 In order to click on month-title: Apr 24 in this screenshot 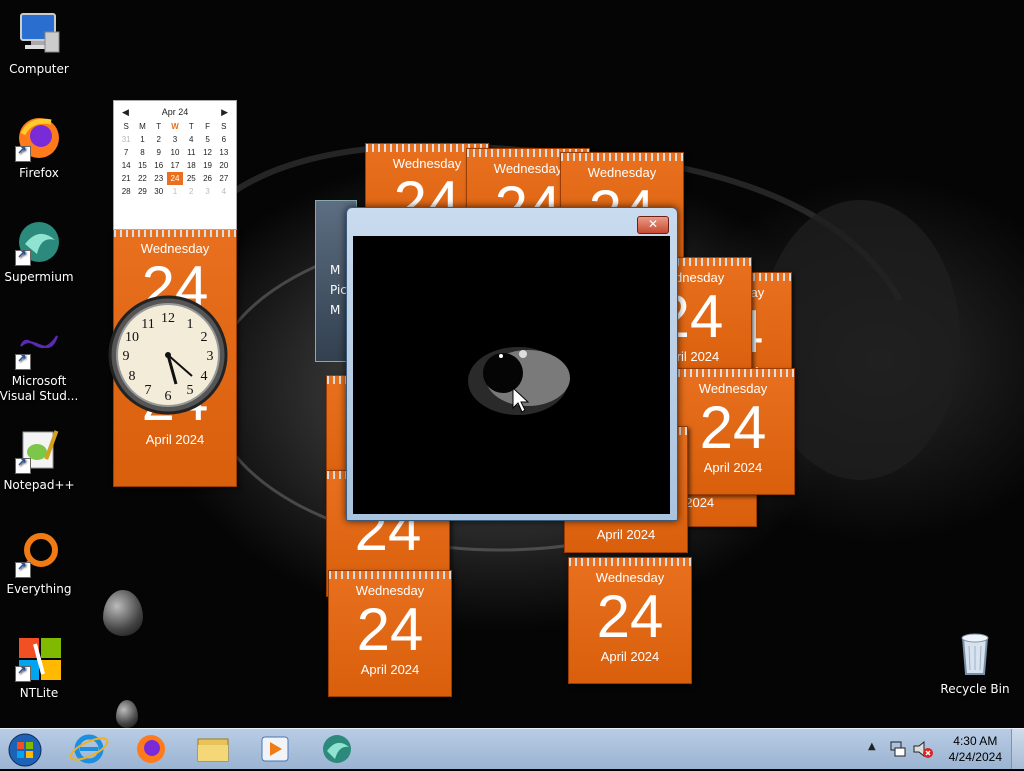, I will do `click(175, 112)`.